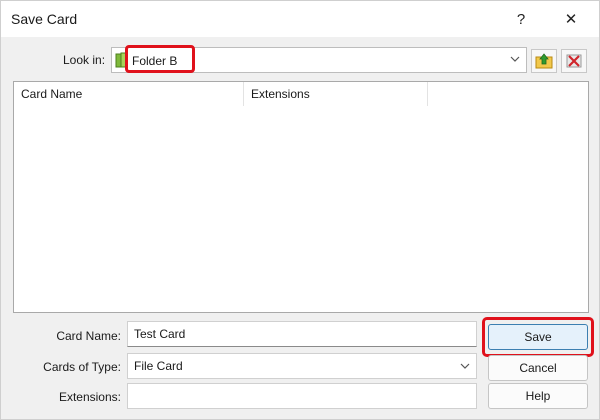 This screenshot has height=420, width=600. I want to click on delete-icon, so click(574, 61).